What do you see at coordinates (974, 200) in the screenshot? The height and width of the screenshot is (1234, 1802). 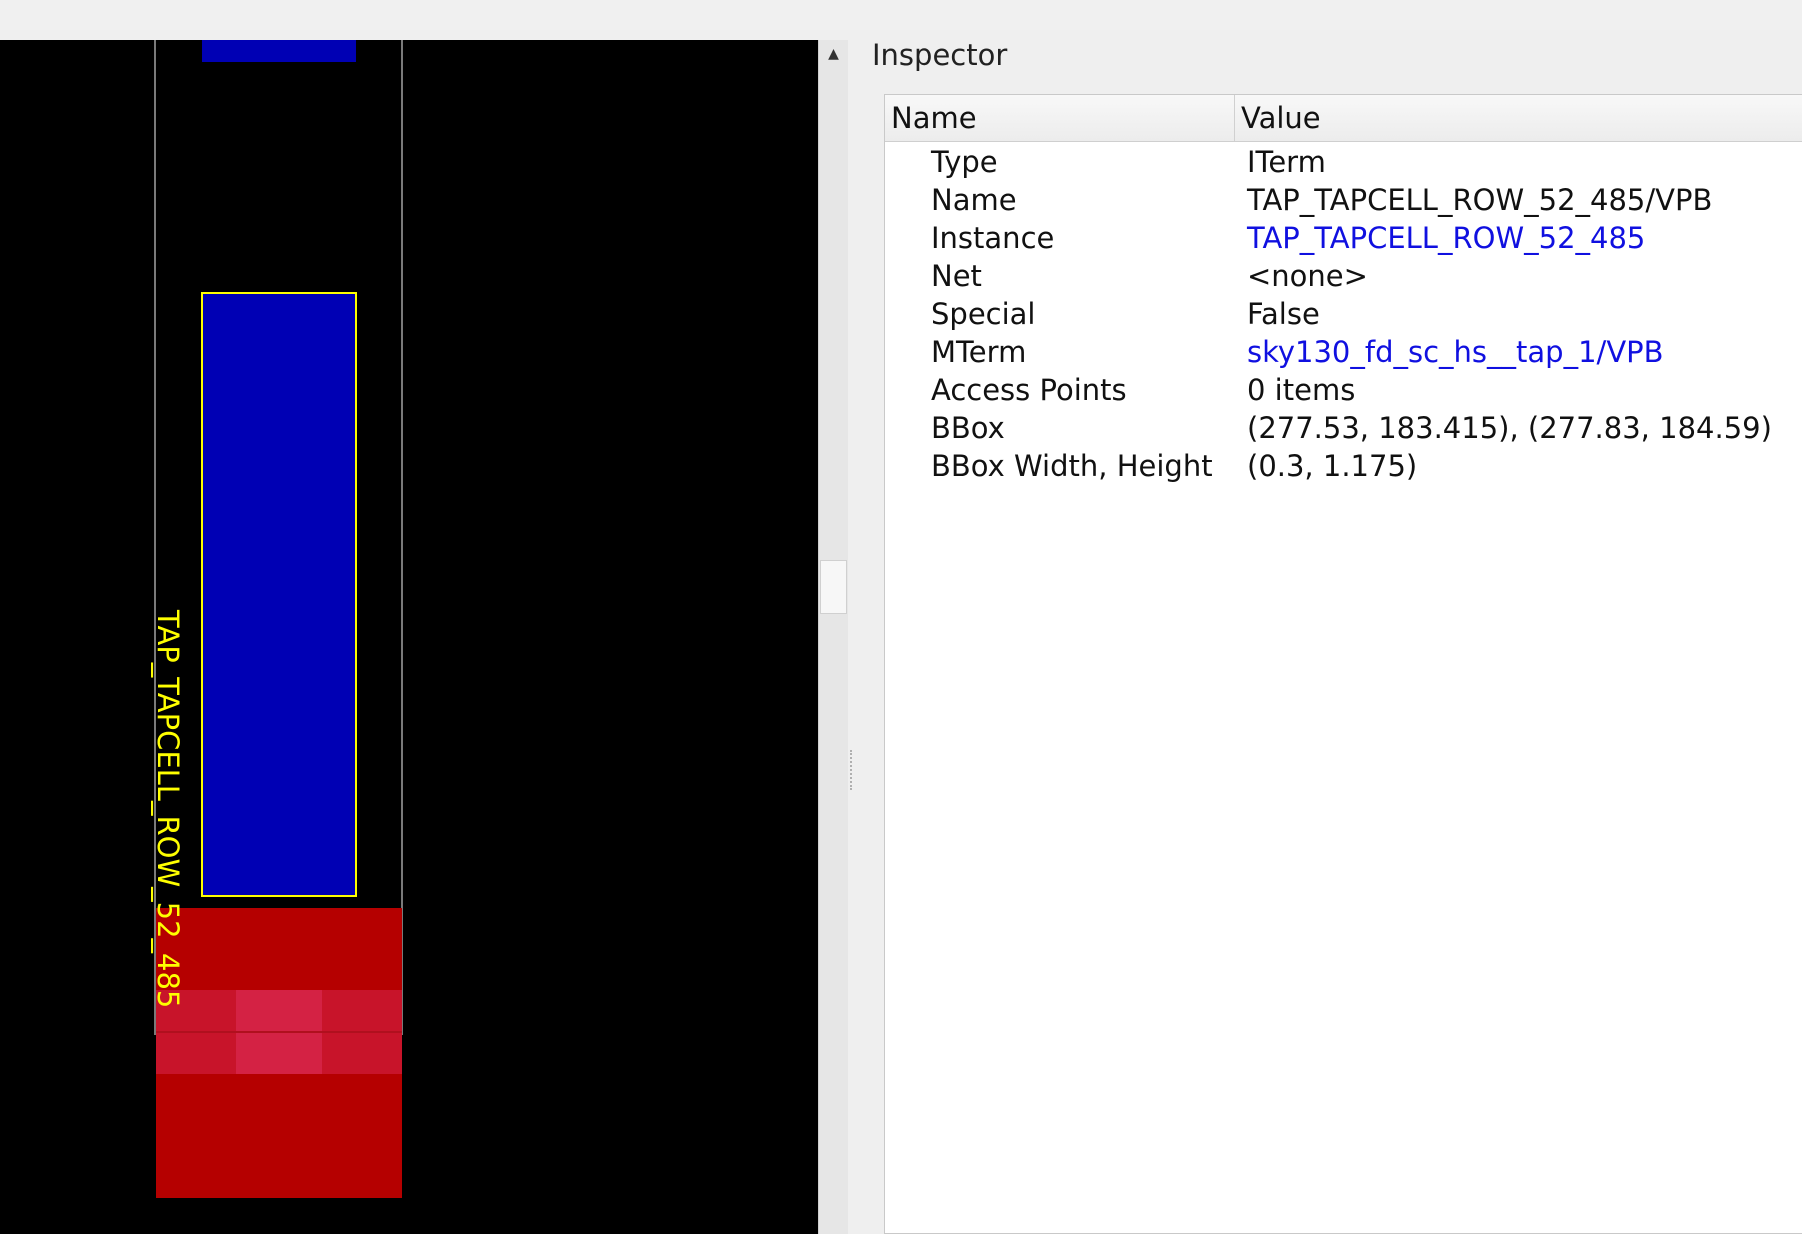 I see `property-key: Name` at bounding box center [974, 200].